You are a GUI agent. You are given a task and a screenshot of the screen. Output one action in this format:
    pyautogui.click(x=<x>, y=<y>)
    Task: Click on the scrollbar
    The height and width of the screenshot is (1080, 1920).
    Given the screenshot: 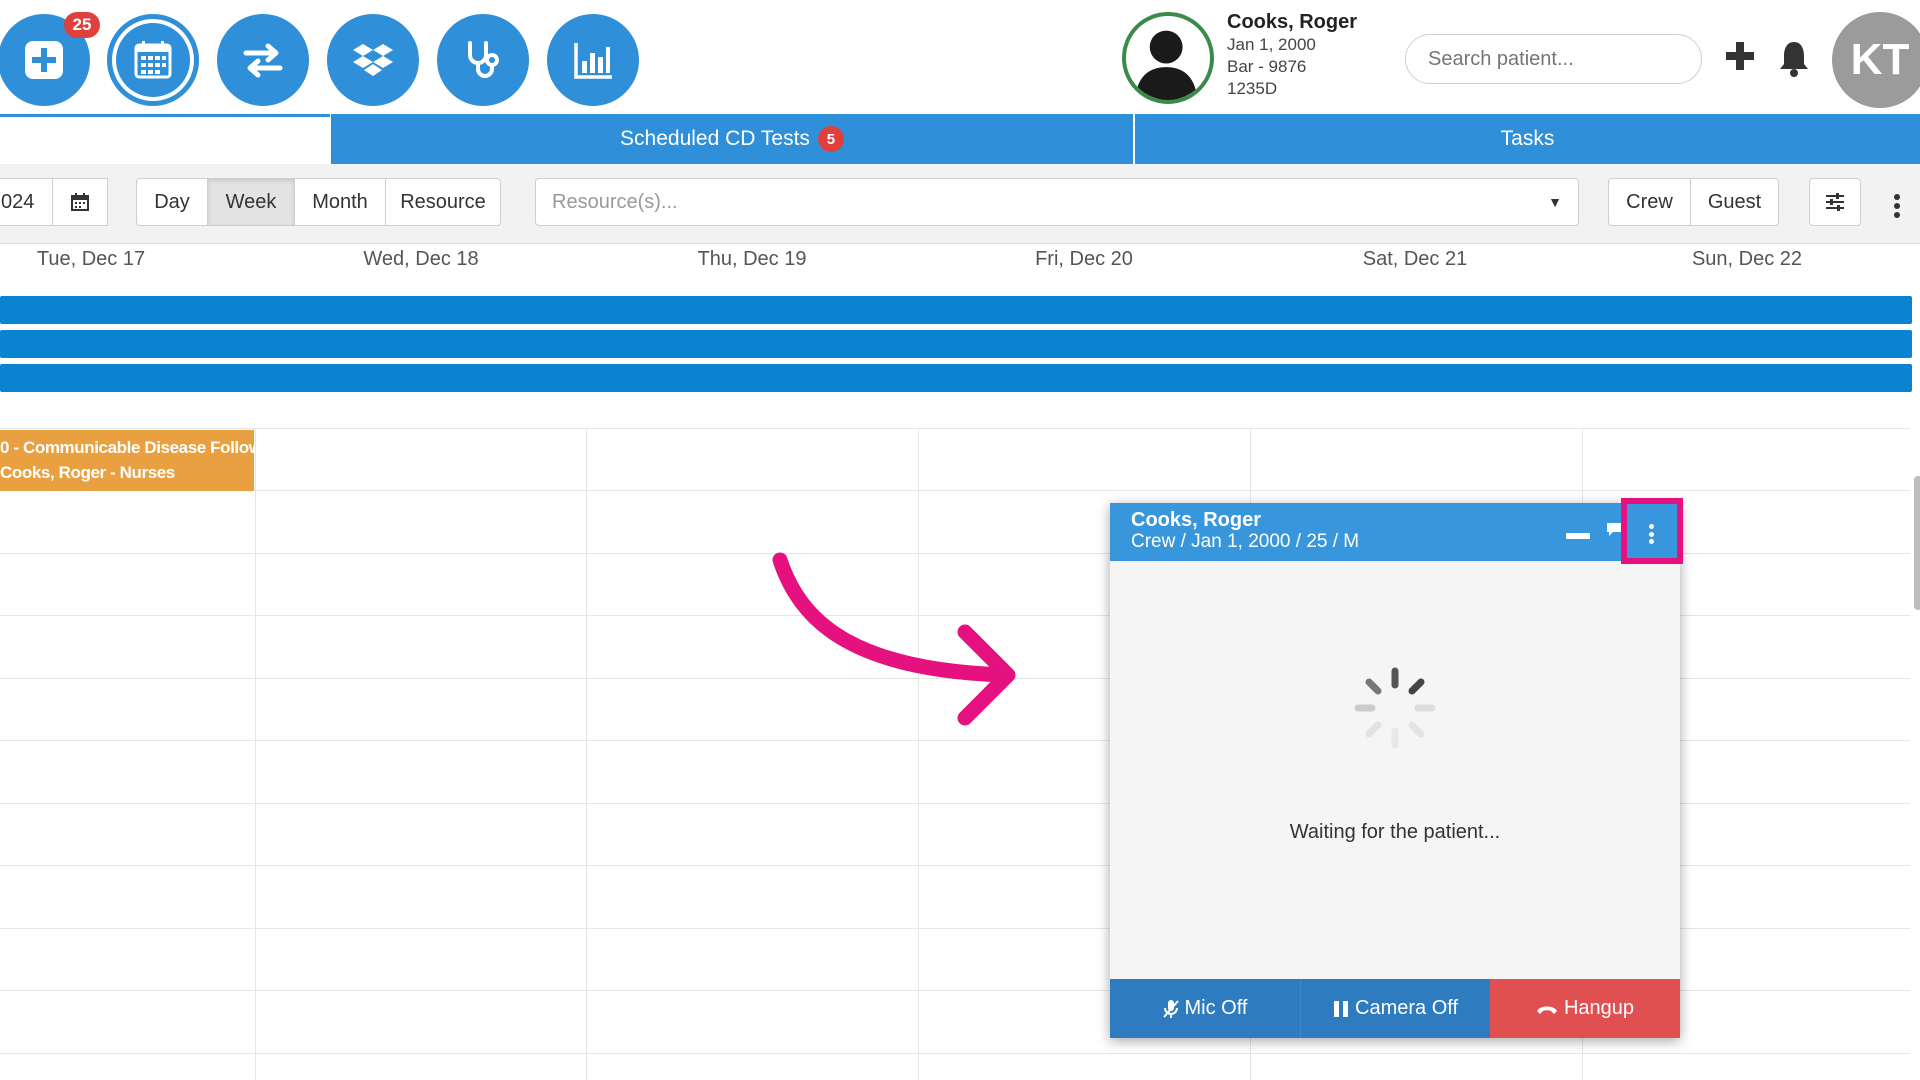 What is the action you would take?
    pyautogui.click(x=1917, y=543)
    